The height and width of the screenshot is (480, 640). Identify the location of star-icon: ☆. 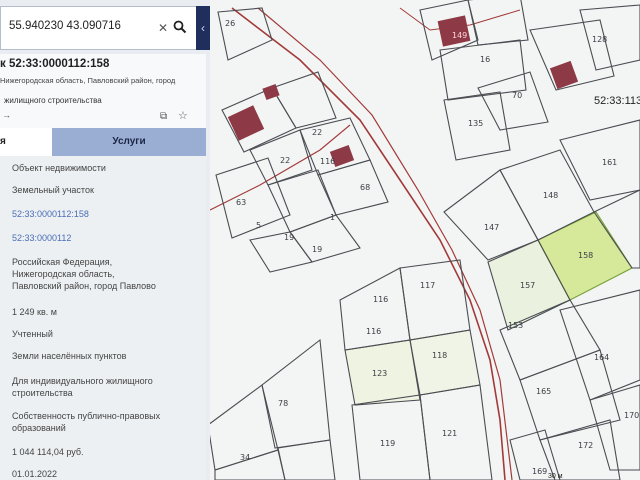
(183, 115).